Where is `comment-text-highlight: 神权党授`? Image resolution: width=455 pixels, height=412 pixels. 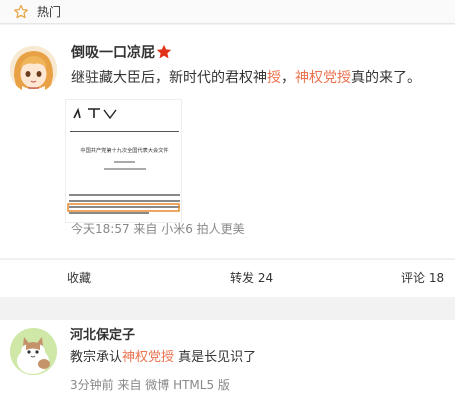 comment-text-highlight: 神权党授 is located at coordinates (148, 357).